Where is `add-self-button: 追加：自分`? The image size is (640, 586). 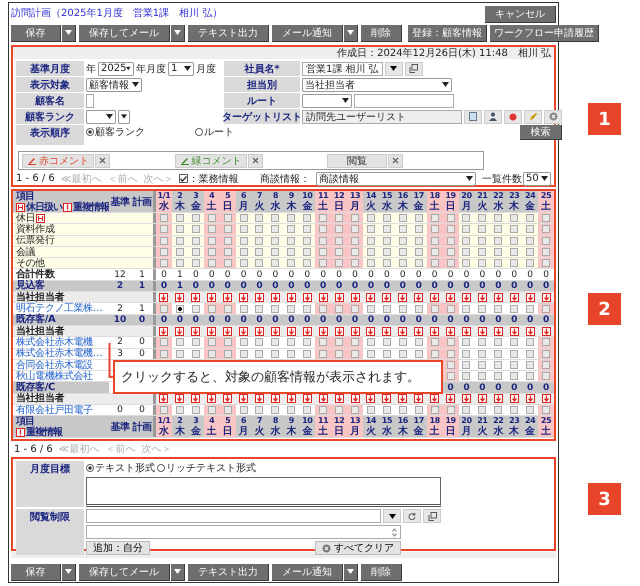
add-self-button: 追加：自分 is located at coordinates (118, 548).